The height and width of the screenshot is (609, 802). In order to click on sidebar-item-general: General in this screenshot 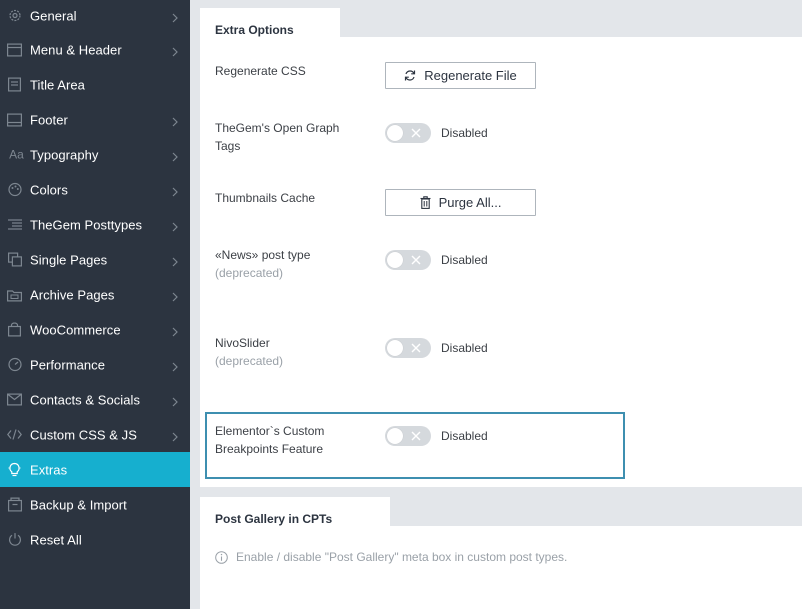, I will do `click(95, 16)`.